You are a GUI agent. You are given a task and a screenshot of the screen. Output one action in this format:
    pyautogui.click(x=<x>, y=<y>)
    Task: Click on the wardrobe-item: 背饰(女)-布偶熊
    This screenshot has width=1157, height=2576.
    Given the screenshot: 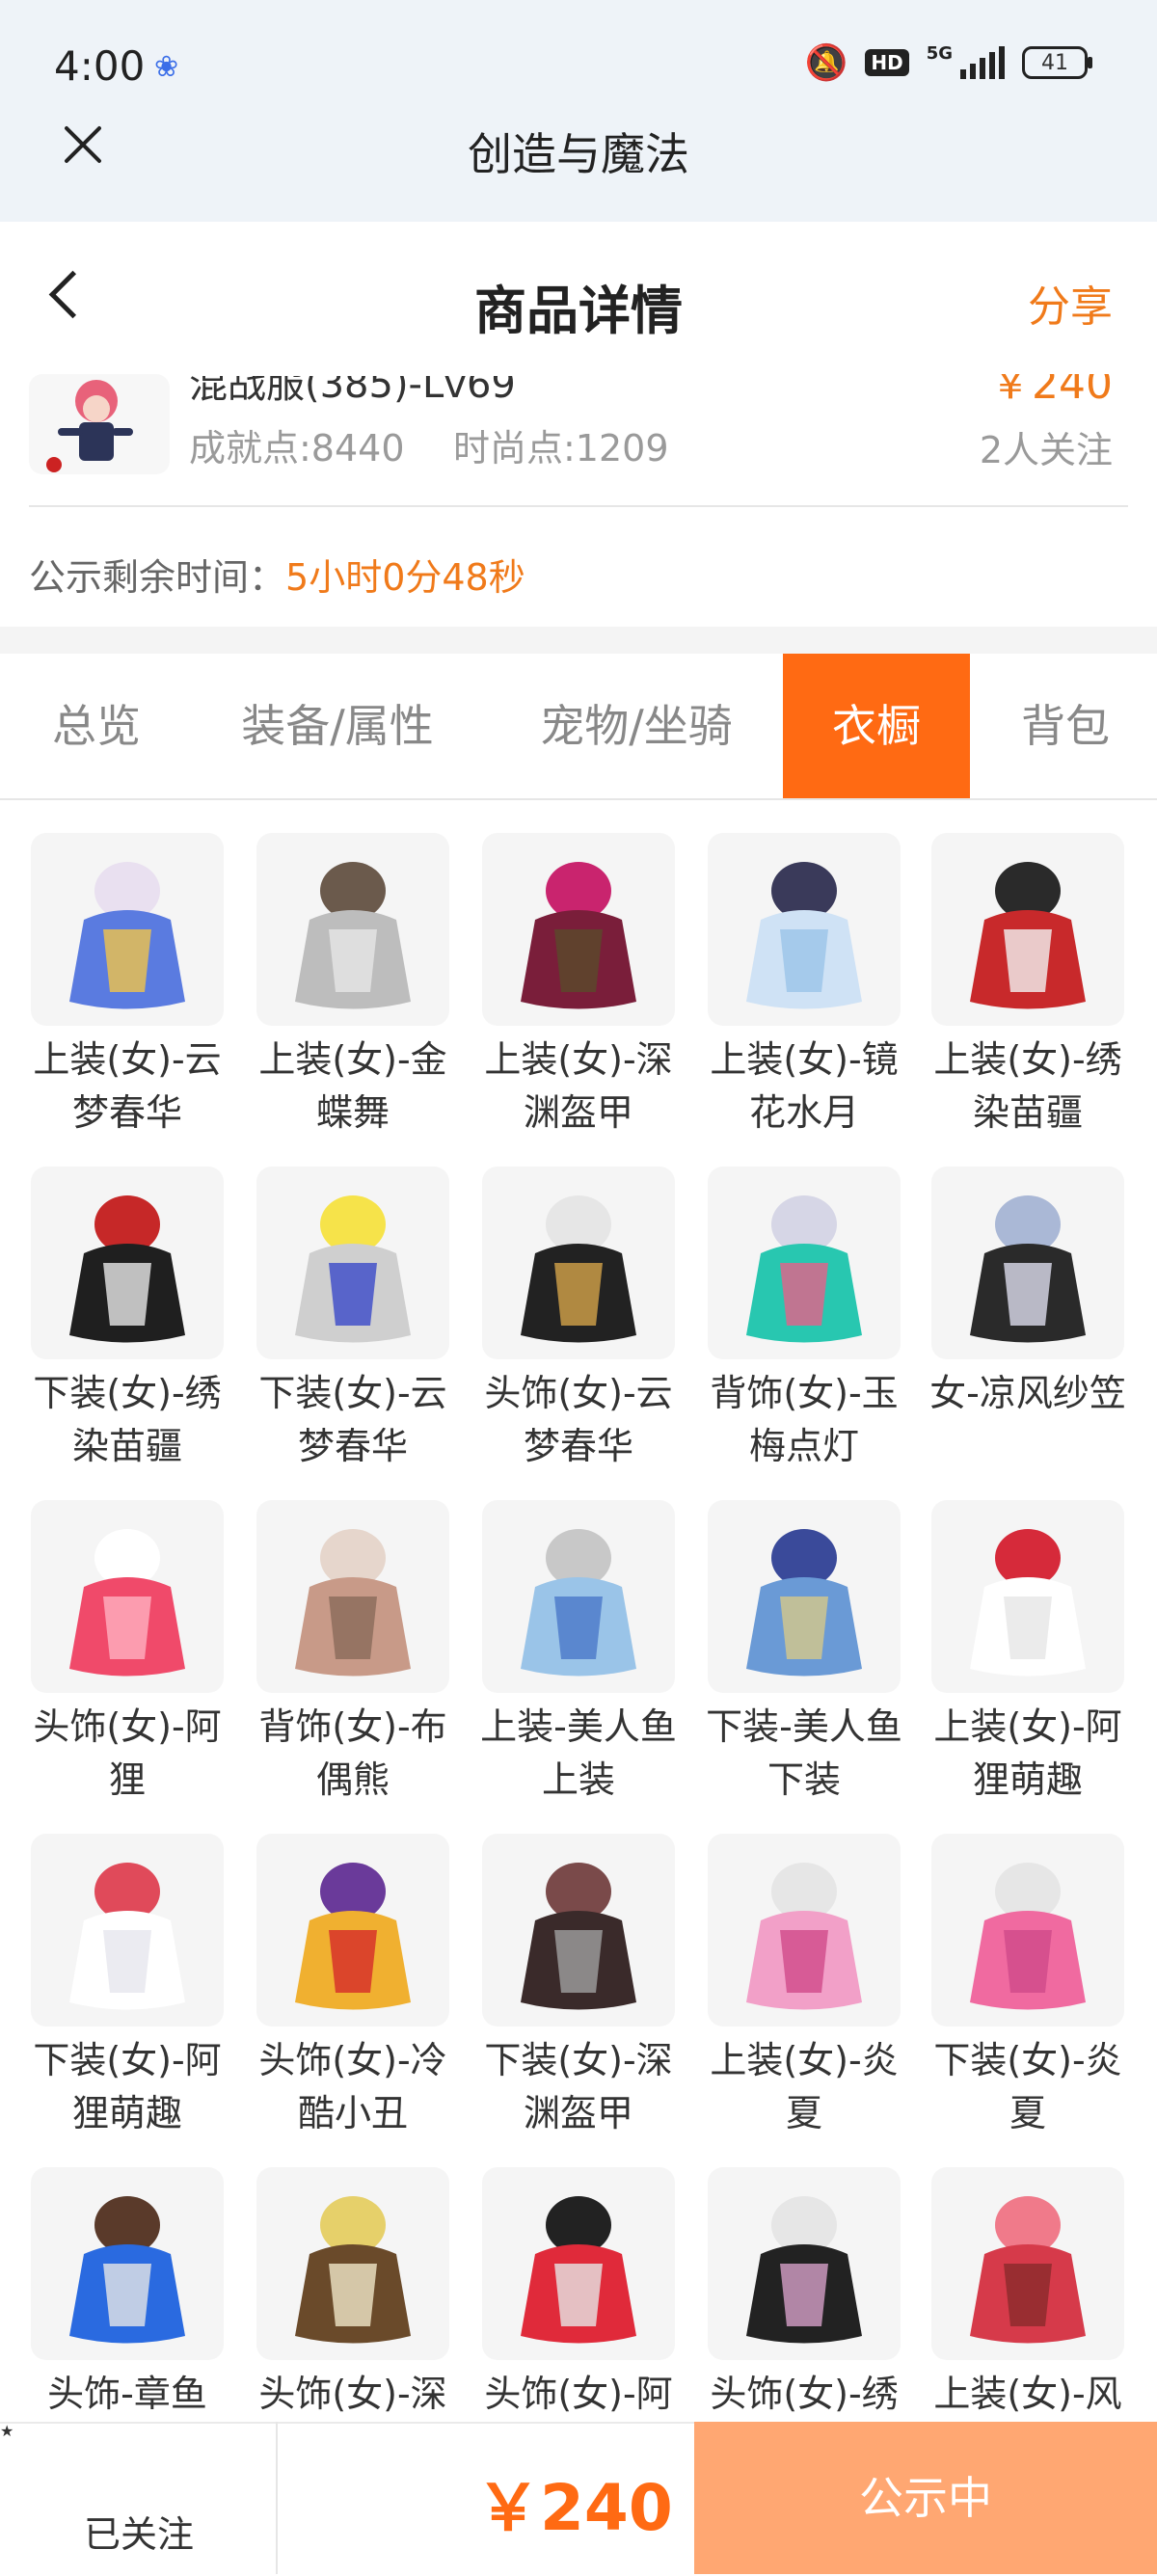 What is the action you would take?
    pyautogui.click(x=352, y=1654)
    